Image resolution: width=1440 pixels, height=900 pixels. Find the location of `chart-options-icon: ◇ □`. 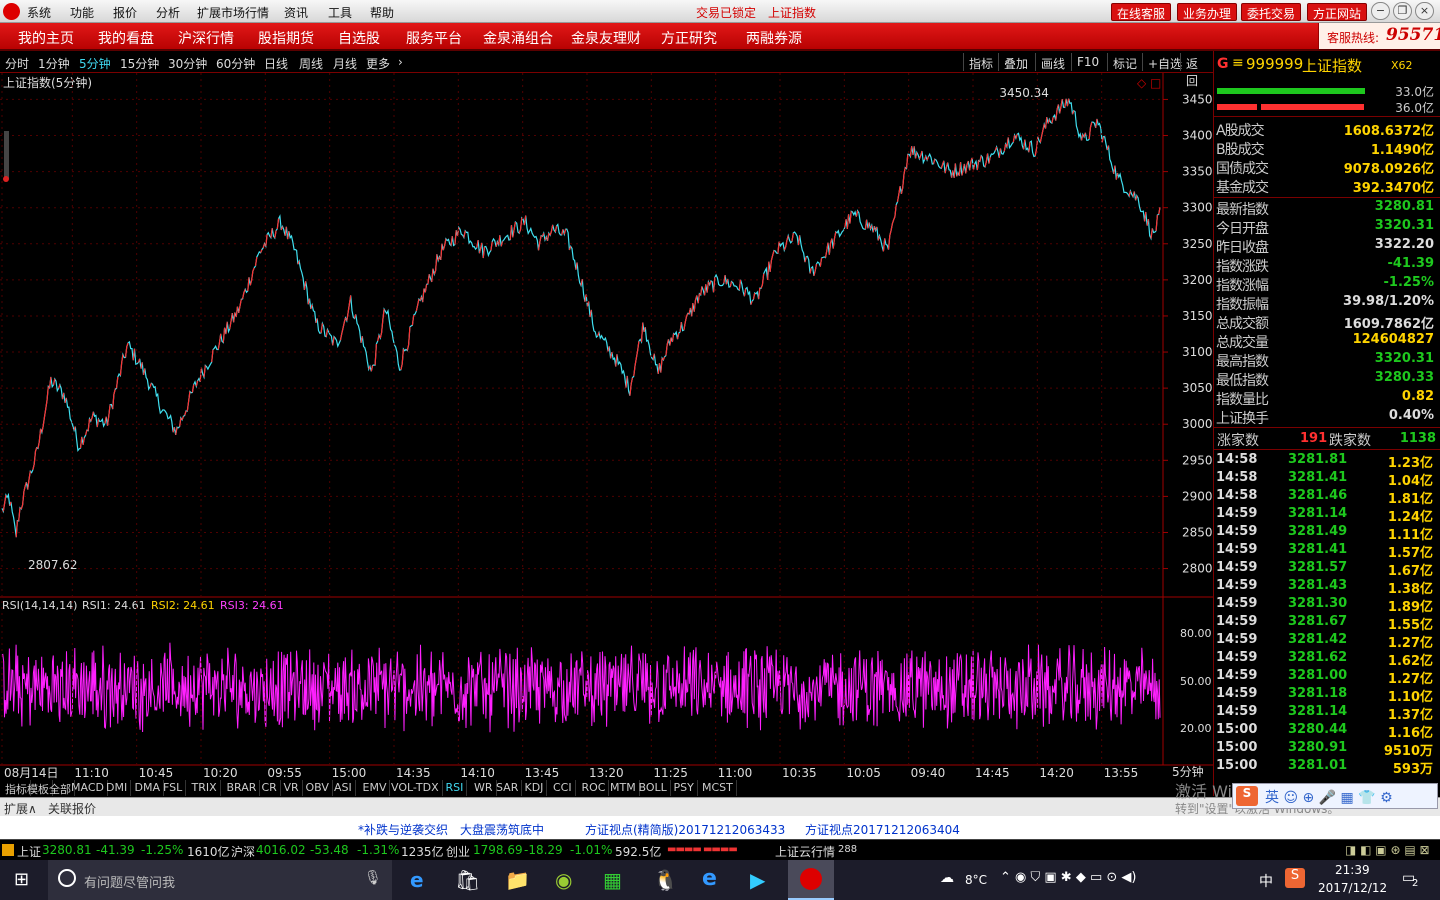

chart-options-icon: ◇ □ is located at coordinates (1149, 83).